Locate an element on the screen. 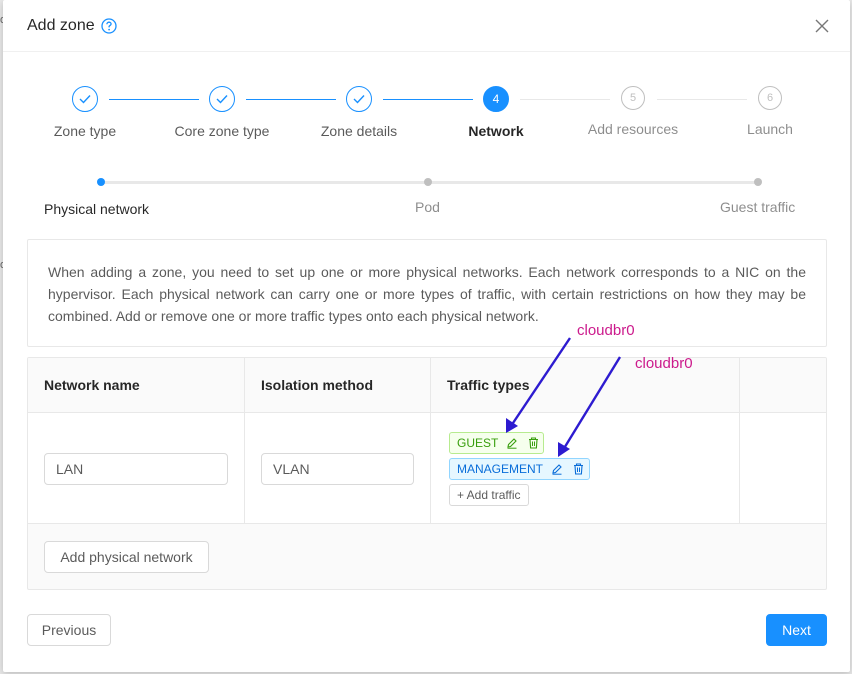 The width and height of the screenshot is (852, 674). question-circle-icon is located at coordinates (108, 25).